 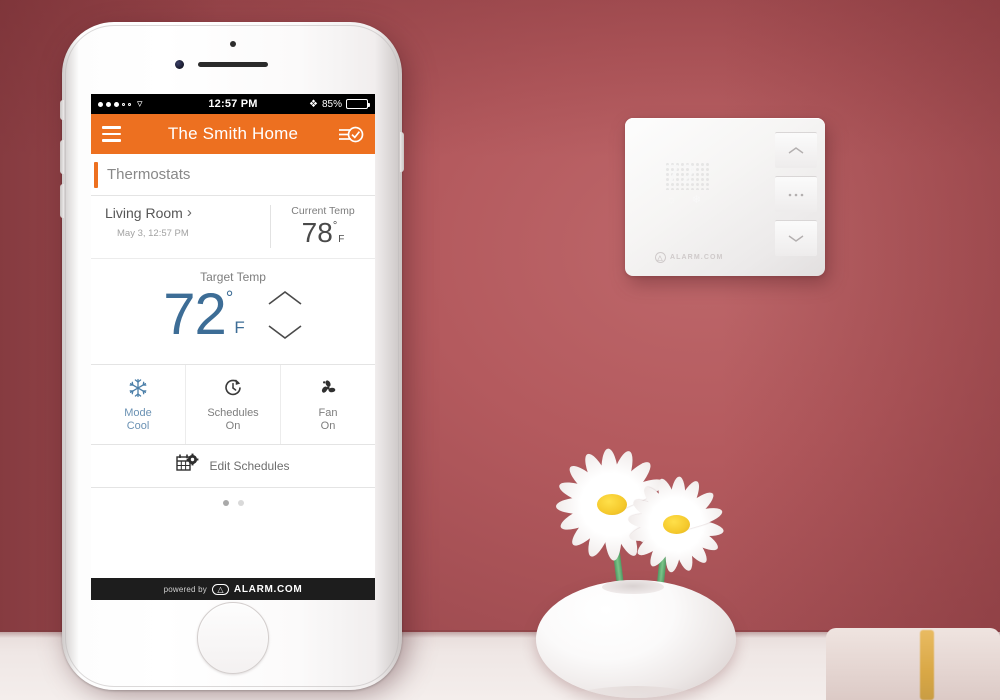 I want to click on humidity-icon: ☼, so click(x=671, y=200).